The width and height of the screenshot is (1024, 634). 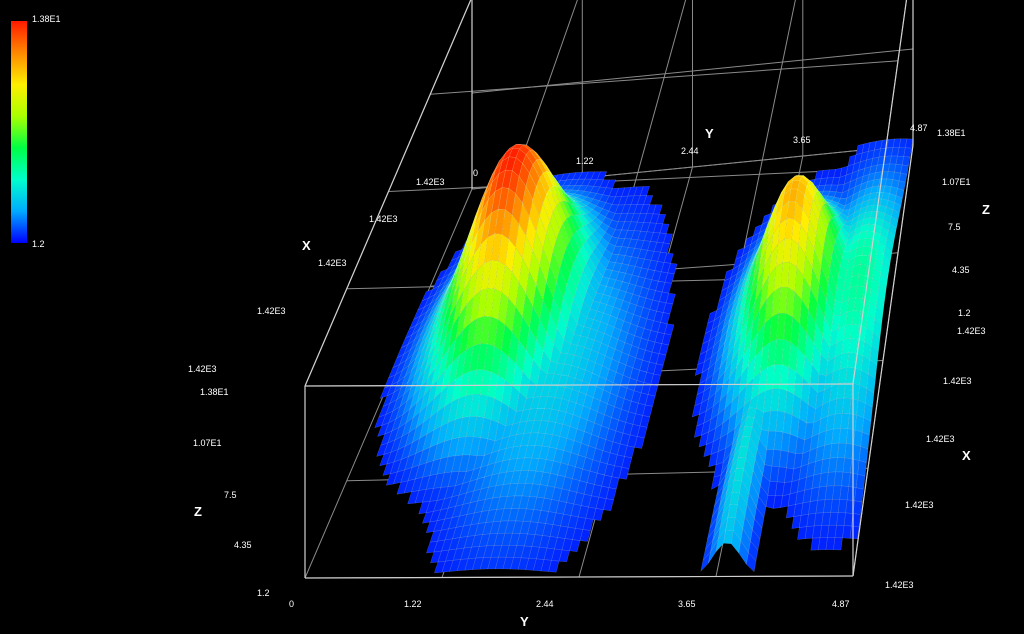 What do you see at coordinates (475, 173) in the screenshot?
I see `y-tick-top-0: 0` at bounding box center [475, 173].